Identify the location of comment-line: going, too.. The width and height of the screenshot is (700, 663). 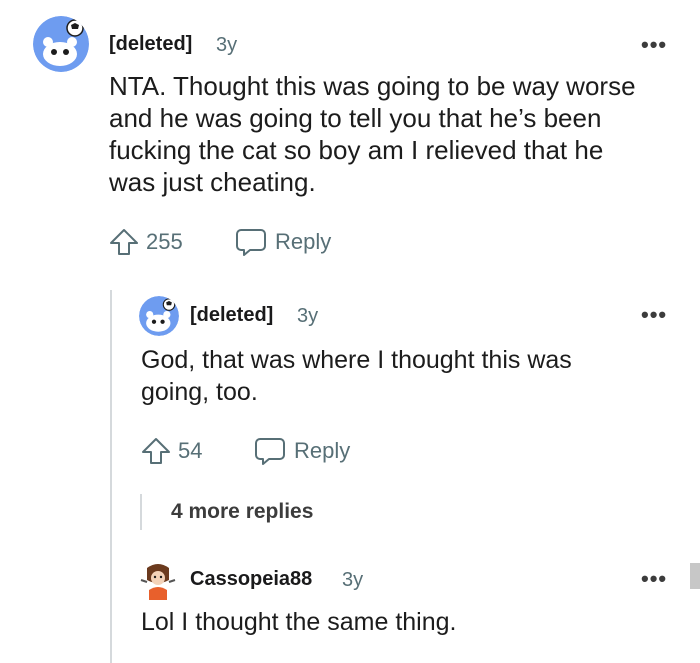
(199, 392).